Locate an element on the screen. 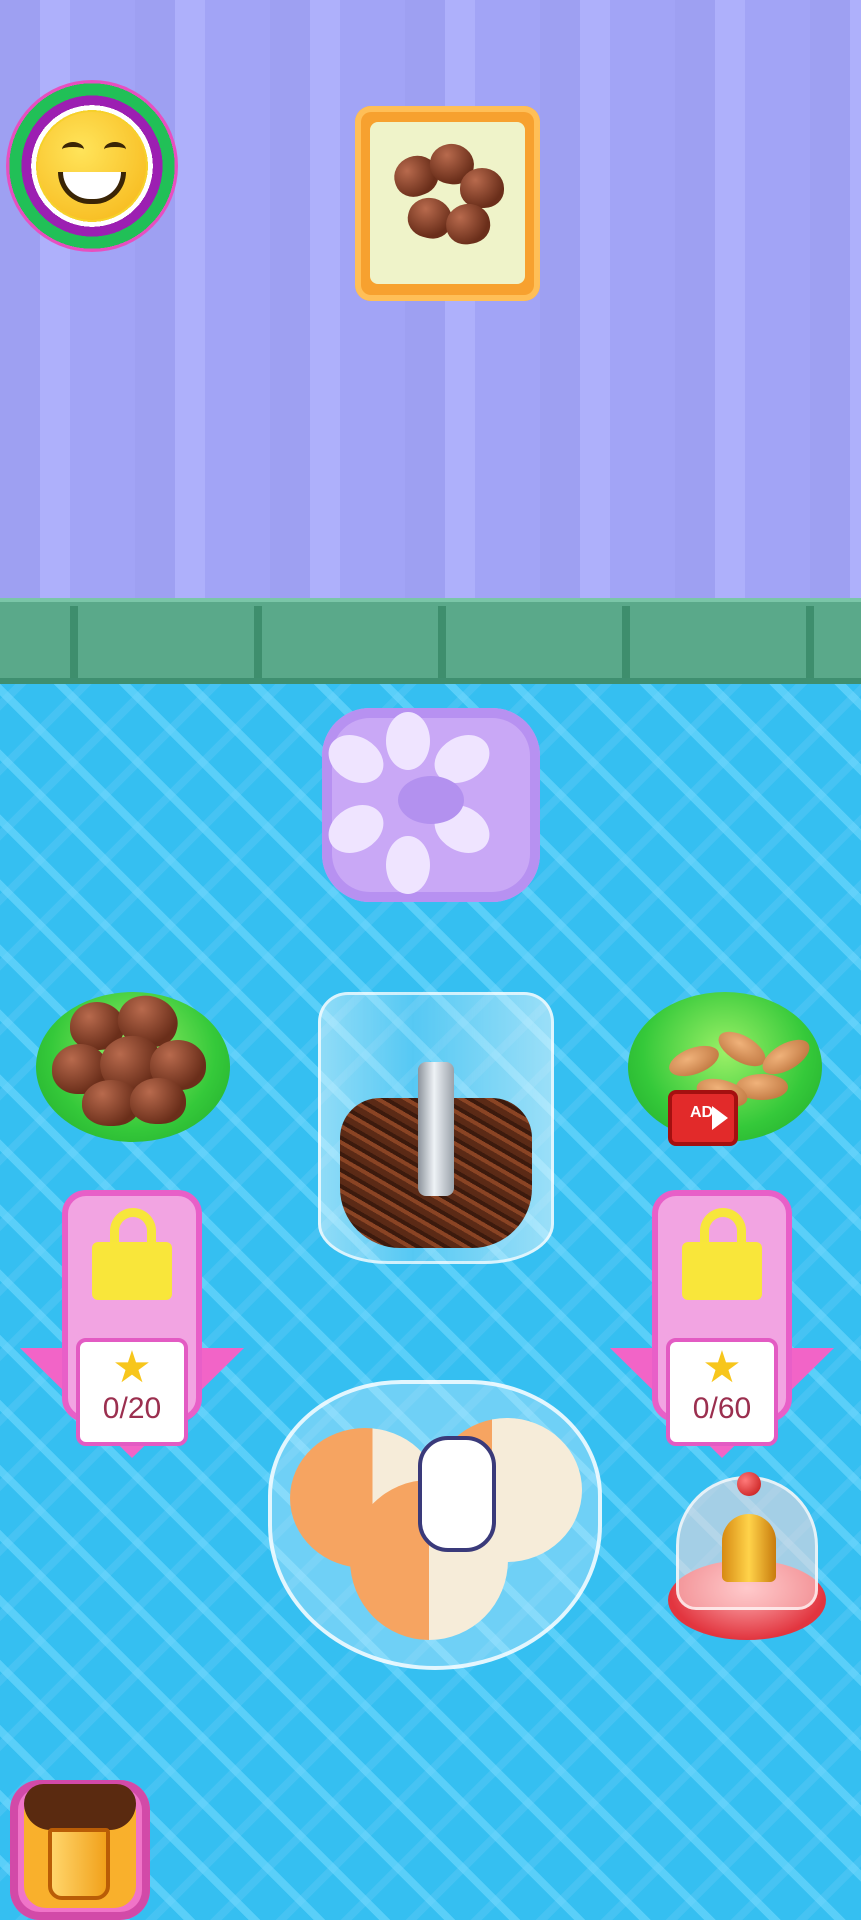 The height and width of the screenshot is (1920, 861). pointing-hand-icon is located at coordinates (457, 1494).